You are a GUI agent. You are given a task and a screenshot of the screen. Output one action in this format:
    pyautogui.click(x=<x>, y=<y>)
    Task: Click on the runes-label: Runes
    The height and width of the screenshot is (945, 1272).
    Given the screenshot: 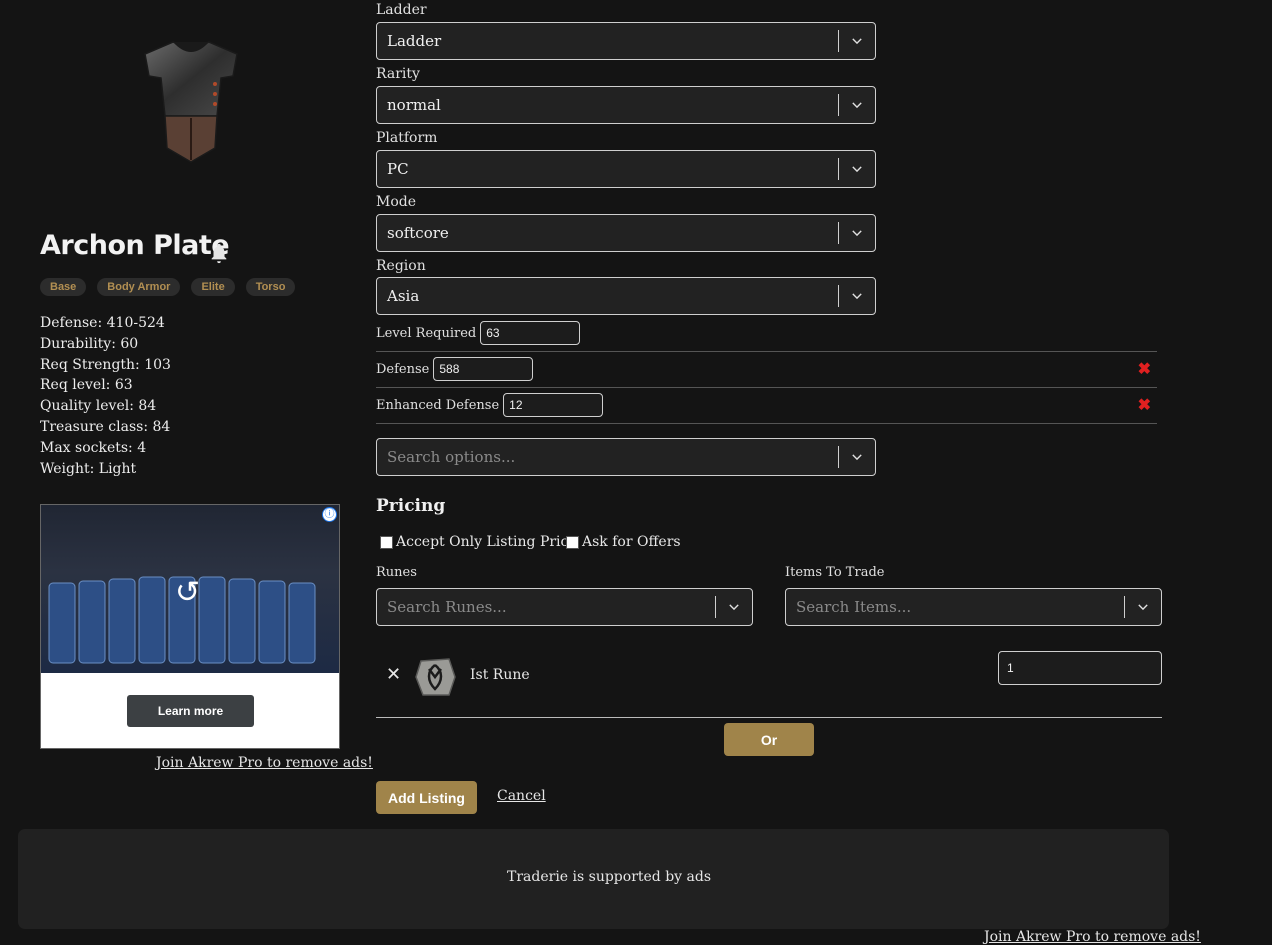 What is the action you would take?
    pyautogui.click(x=396, y=572)
    